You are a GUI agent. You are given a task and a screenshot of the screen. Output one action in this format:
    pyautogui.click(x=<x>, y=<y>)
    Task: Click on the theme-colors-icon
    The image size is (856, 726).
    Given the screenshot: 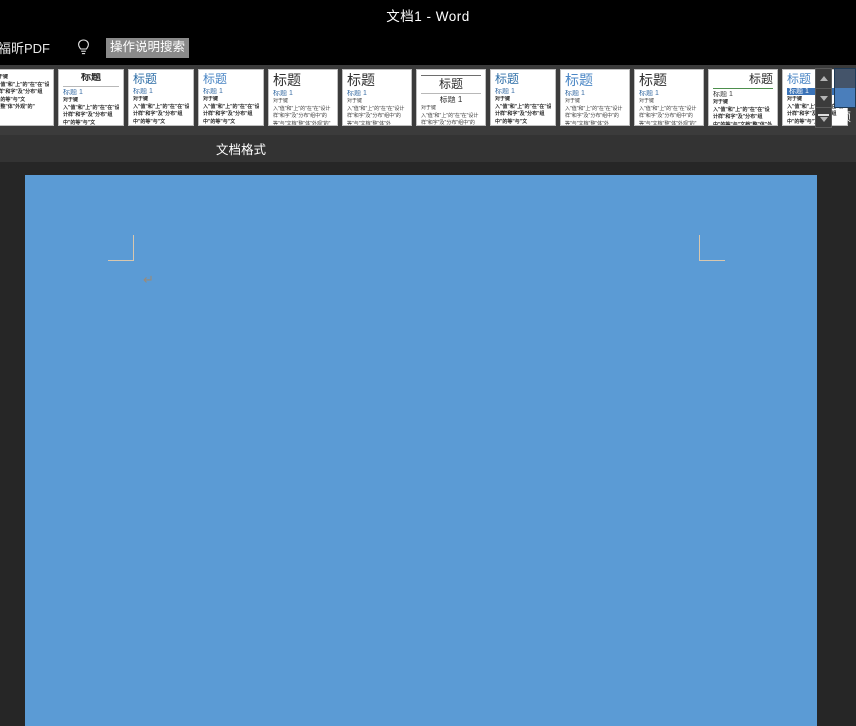 What is the action you would take?
    pyautogui.click(x=845, y=88)
    